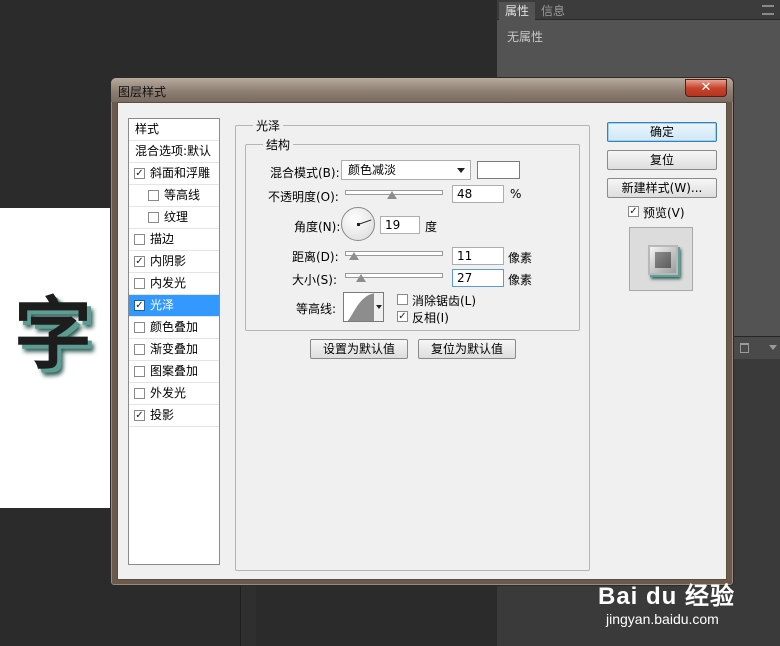  I want to click on size-input: 27, so click(478, 278).